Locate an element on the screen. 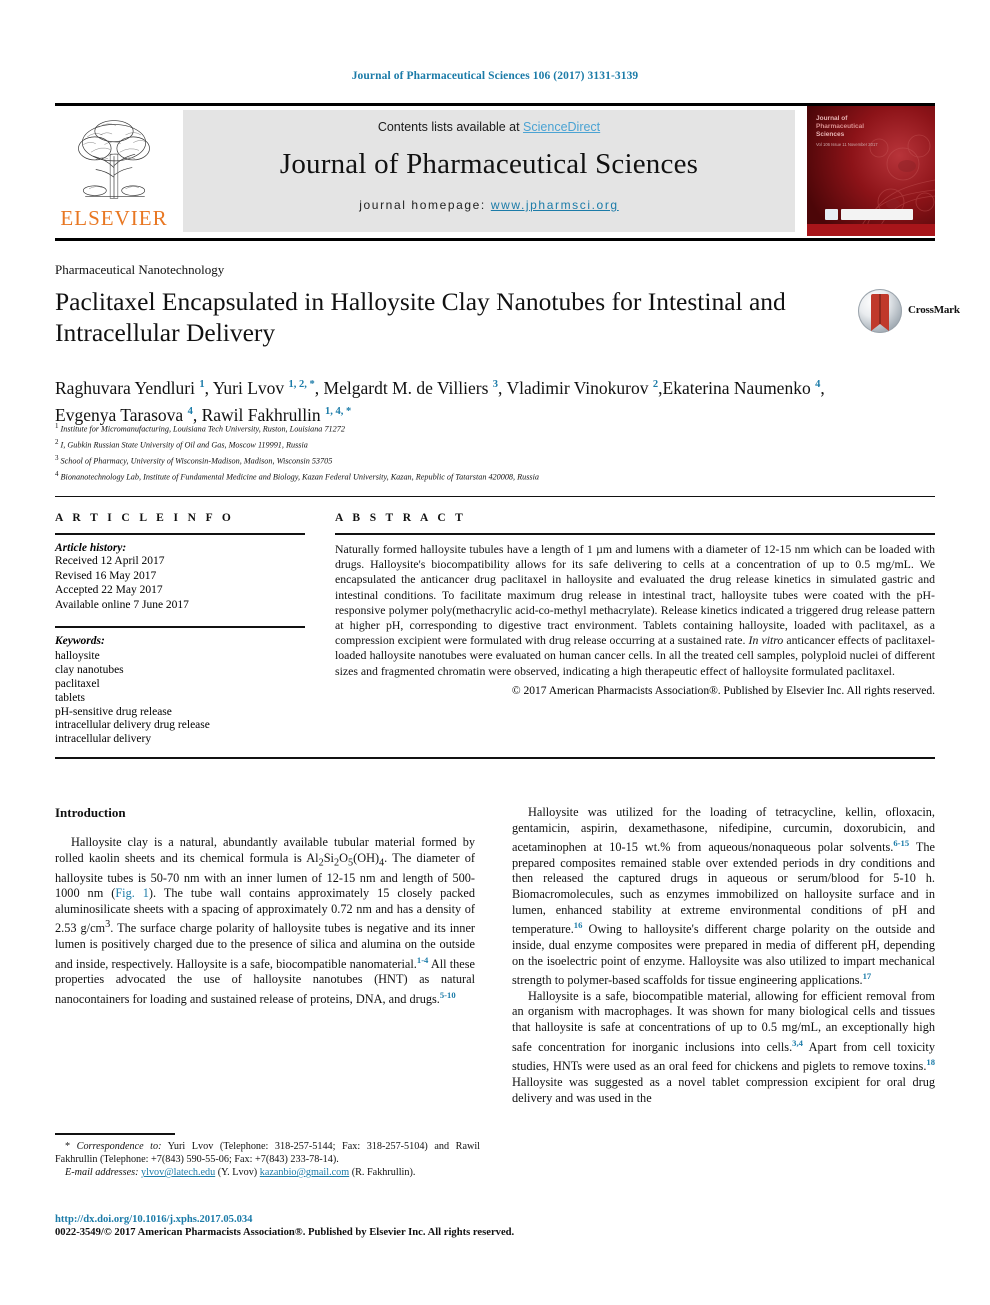 The image size is (990, 1305). elsevier-logo: ELSEVIER is located at coordinates (114, 173).